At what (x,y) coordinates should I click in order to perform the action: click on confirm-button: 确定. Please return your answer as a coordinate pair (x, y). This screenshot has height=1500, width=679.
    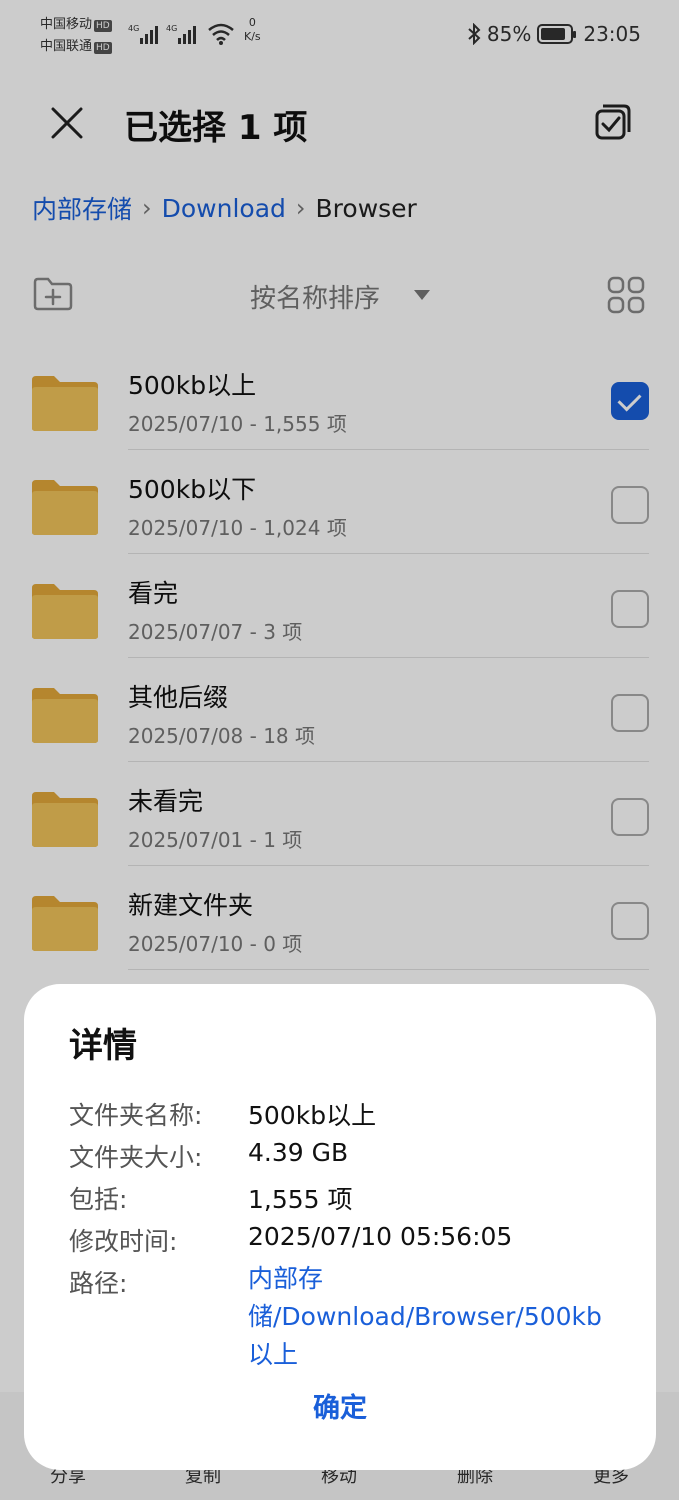
    Looking at the image, I should click on (340, 1405).